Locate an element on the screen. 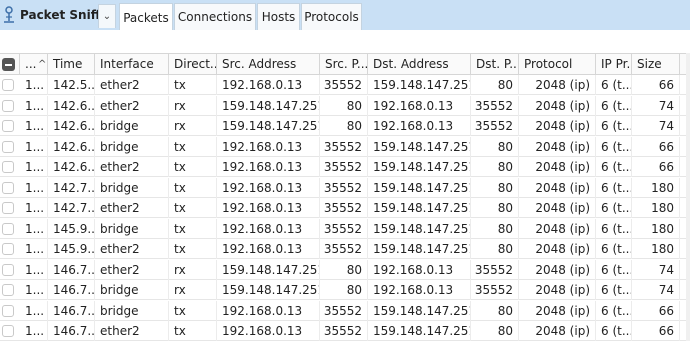 This screenshot has height=341, width=690. tab-packets: Packets is located at coordinates (146, 17).